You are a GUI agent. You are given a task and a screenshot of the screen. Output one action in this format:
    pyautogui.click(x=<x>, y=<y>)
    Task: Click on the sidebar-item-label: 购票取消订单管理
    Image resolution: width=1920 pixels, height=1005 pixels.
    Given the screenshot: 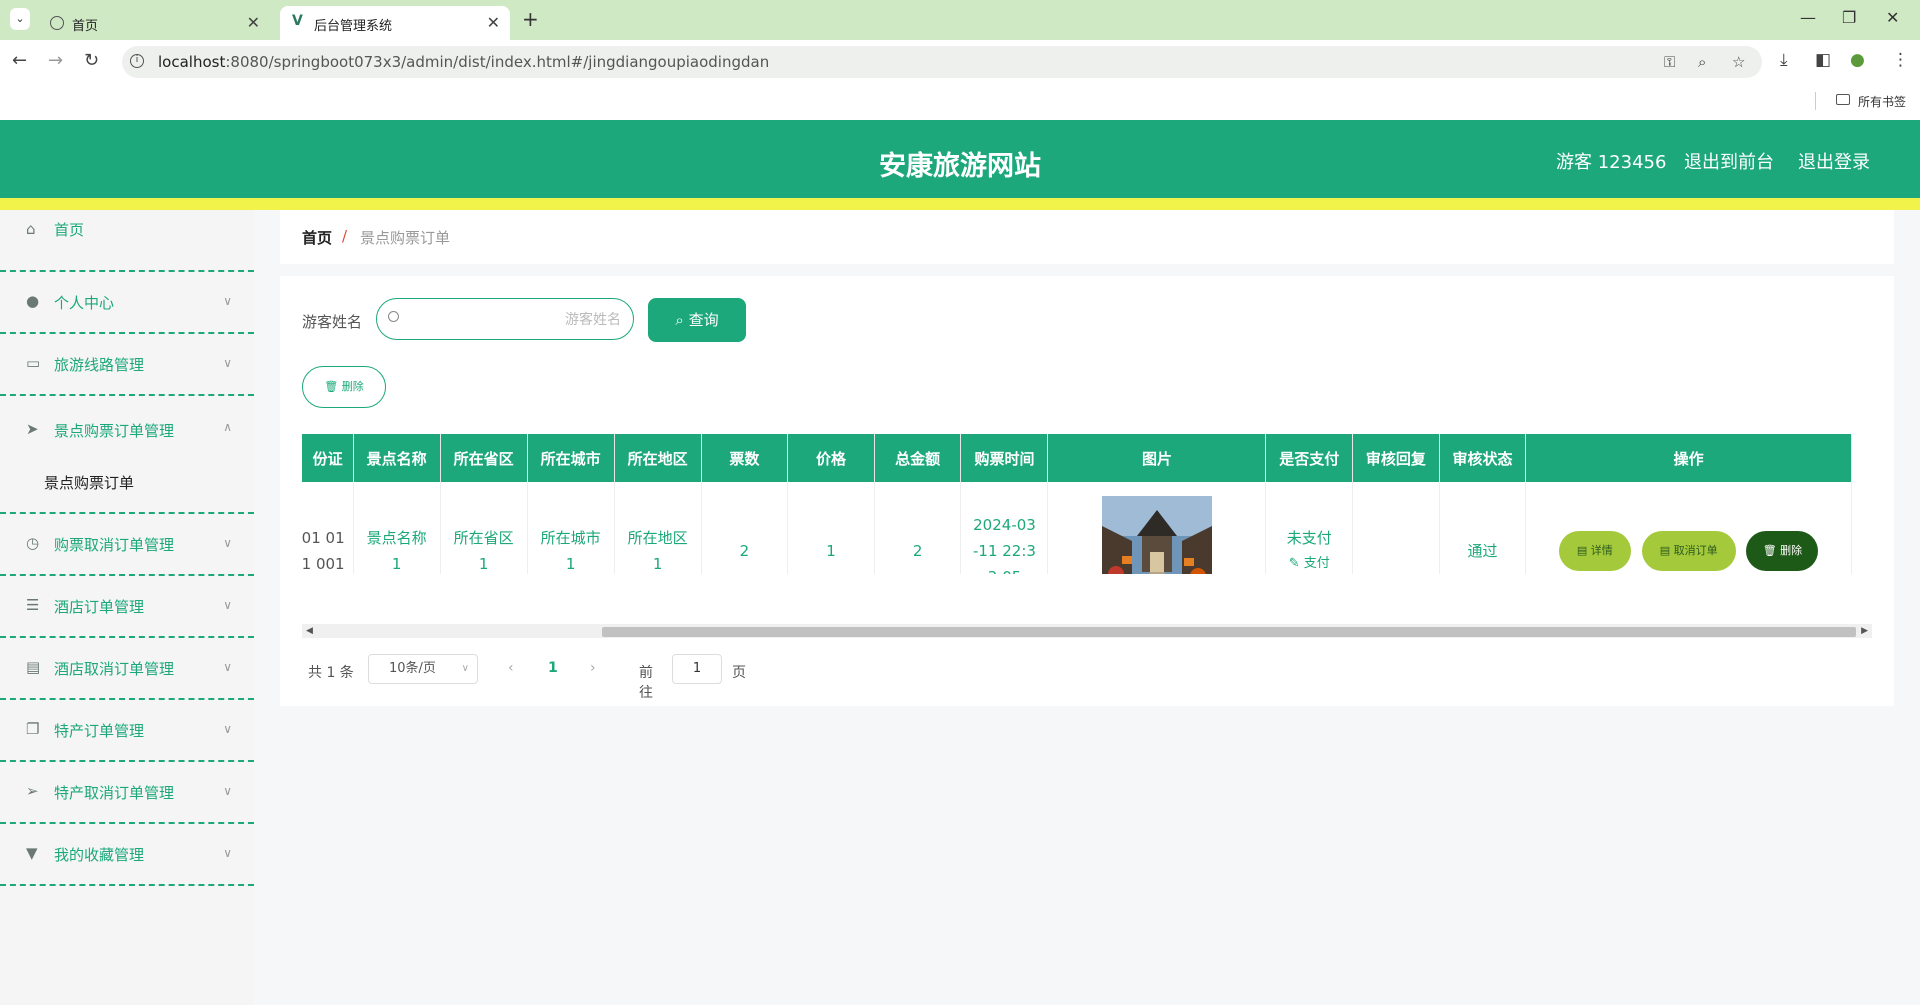 What is the action you would take?
    pyautogui.click(x=114, y=545)
    